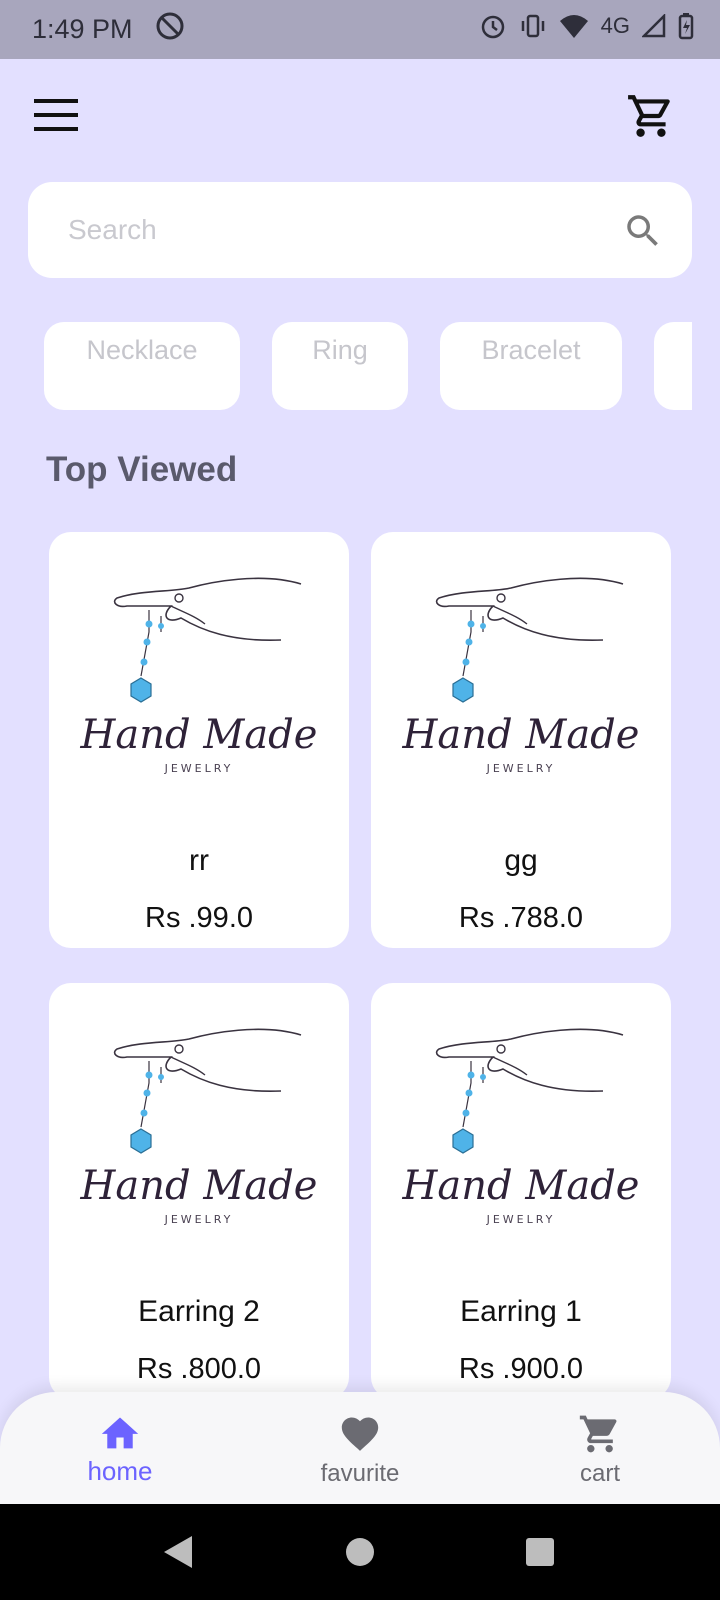 The width and height of the screenshot is (720, 1600). What do you see at coordinates (540, 1552) in the screenshot?
I see `recents-icon` at bounding box center [540, 1552].